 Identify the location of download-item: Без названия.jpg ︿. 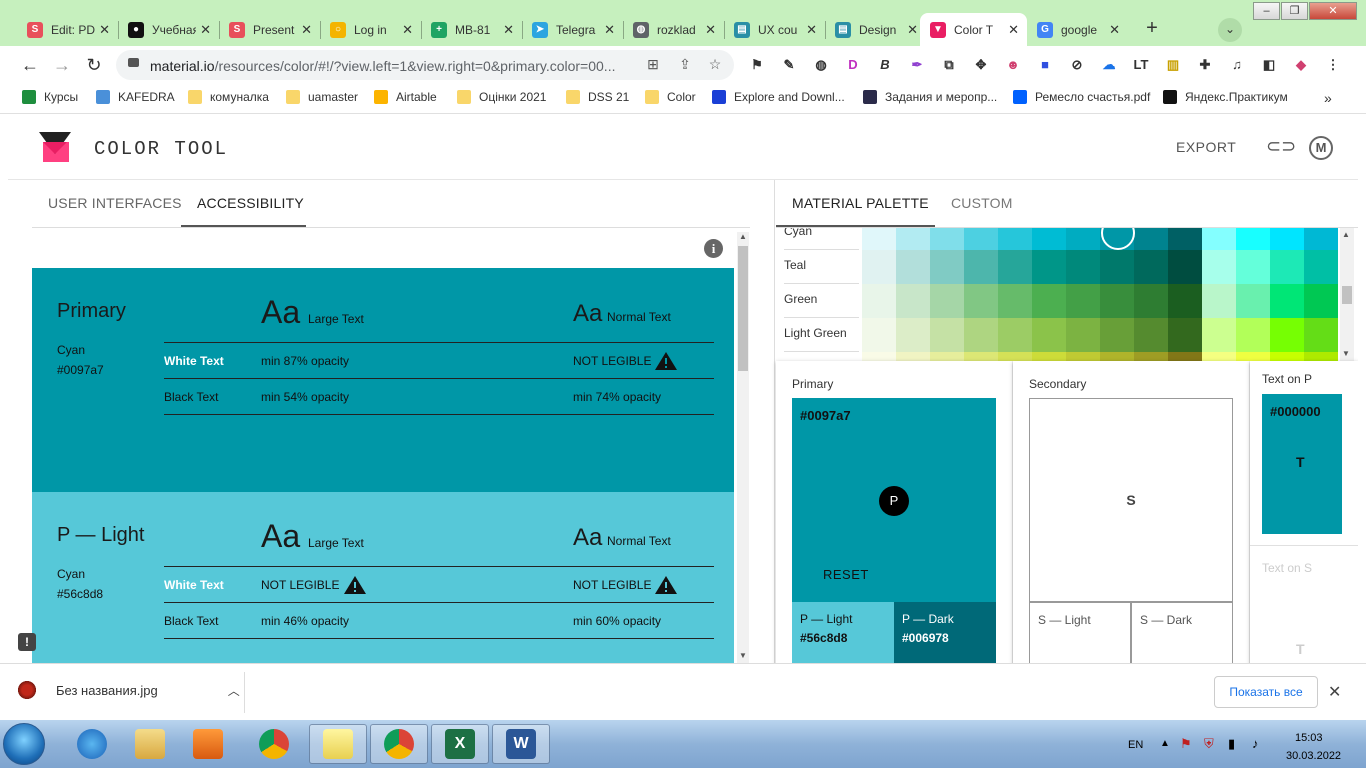
(129, 690).